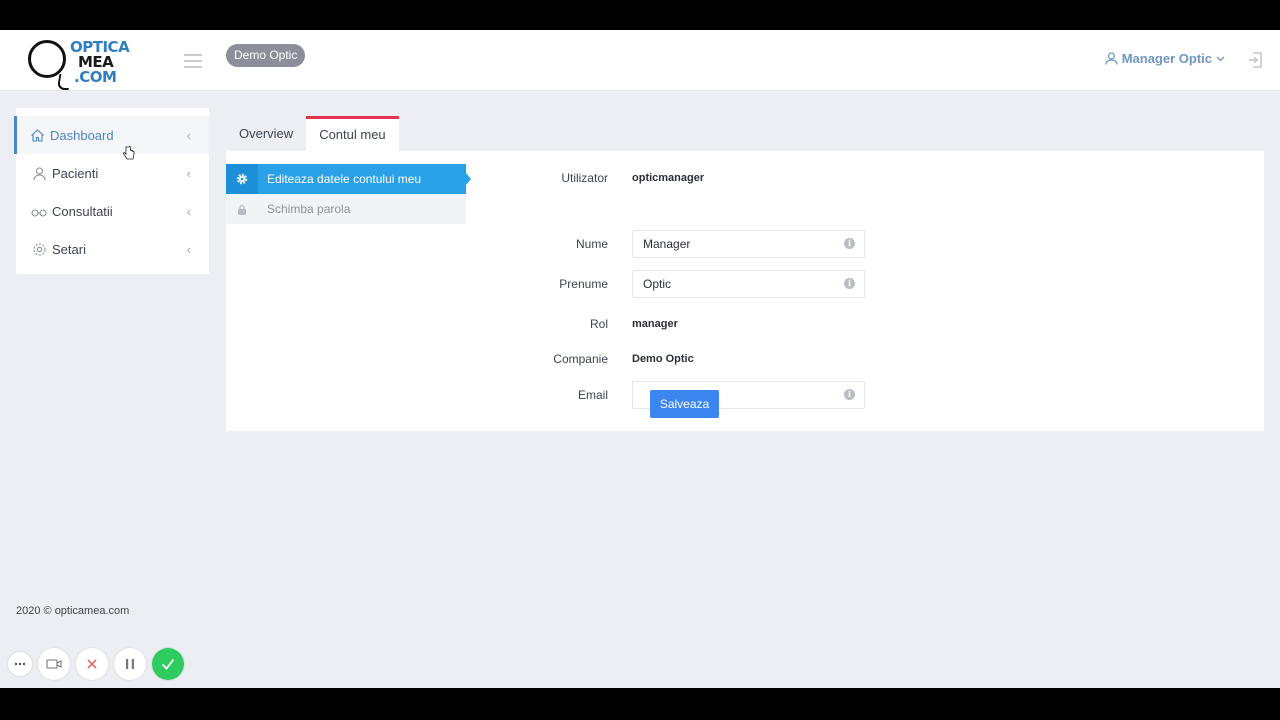  I want to click on row-companie: Companie Demo Optic, so click(745, 359).